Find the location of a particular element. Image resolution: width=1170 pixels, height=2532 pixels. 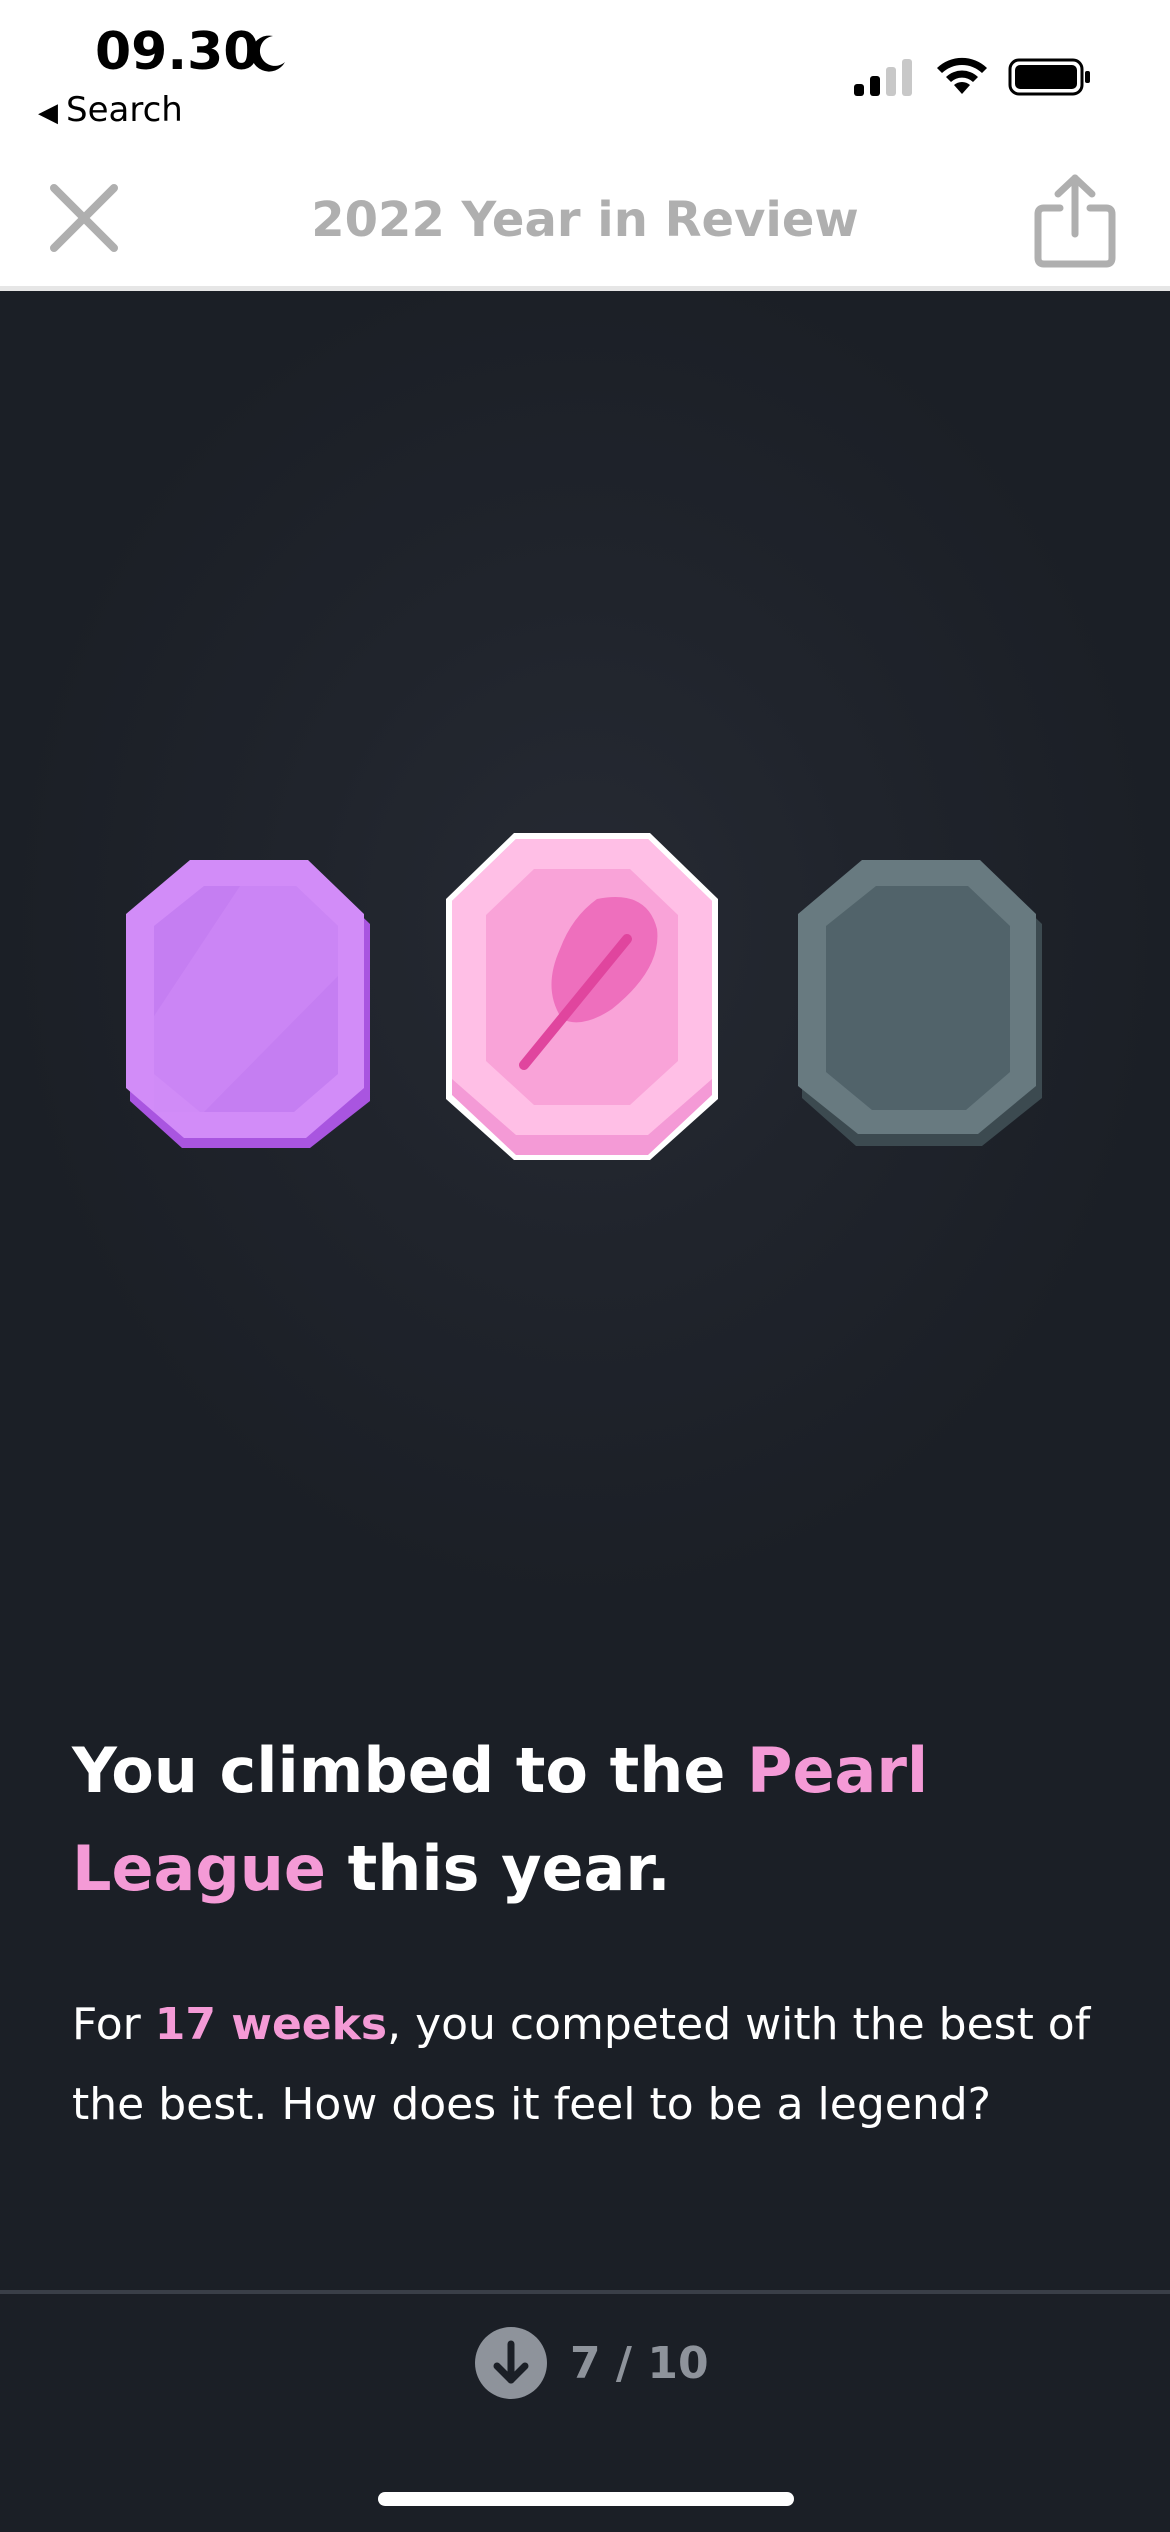

page-title: 2022 Year in Review is located at coordinates (585, 220).